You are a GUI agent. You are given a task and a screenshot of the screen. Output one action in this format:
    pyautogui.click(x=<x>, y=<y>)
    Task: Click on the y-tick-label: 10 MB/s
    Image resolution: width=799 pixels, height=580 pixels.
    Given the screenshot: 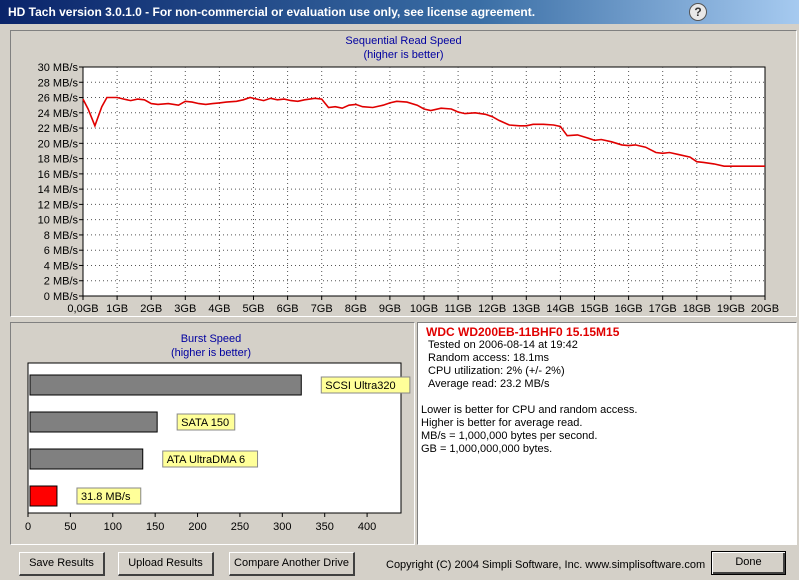 What is the action you would take?
    pyautogui.click(x=58, y=221)
    